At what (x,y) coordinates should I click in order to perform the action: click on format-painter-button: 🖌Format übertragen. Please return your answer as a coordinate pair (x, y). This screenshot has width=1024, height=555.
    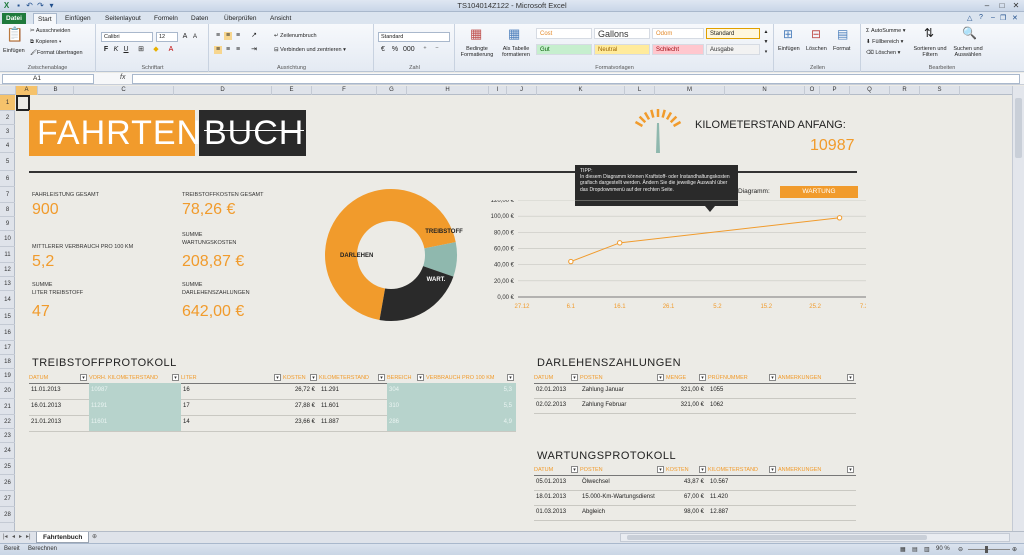
    Looking at the image, I should click on (56, 53).